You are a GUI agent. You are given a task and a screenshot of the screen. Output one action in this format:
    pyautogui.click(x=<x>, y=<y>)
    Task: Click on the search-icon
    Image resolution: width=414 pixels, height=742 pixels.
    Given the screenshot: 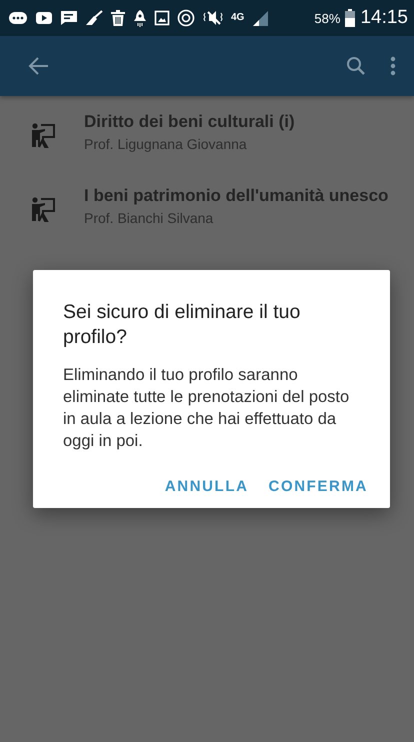 What is the action you would take?
    pyautogui.click(x=356, y=66)
    